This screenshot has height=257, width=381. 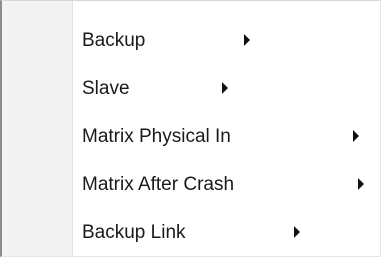 I want to click on menu-item-label: Slave, so click(x=106, y=88).